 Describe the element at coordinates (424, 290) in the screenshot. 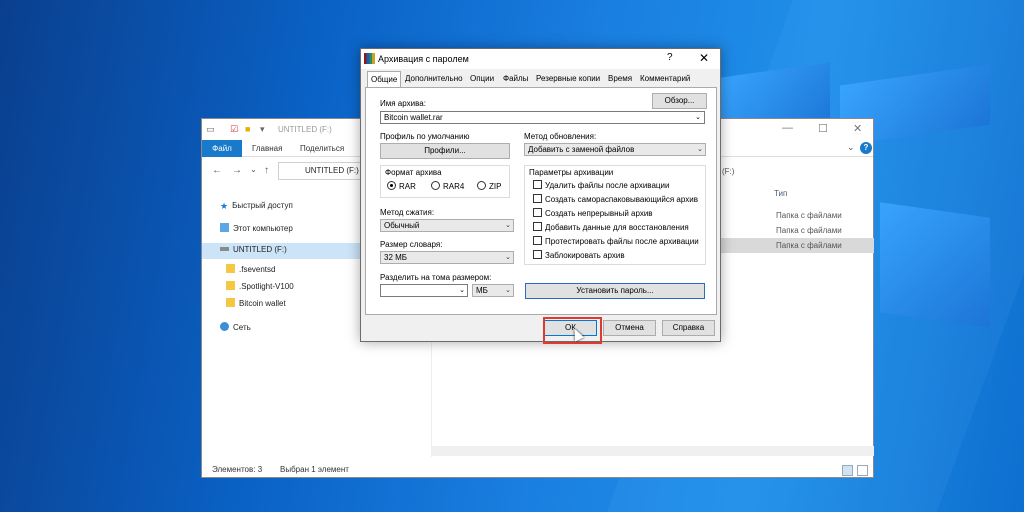

I see `split-size-input: ⌄` at that location.